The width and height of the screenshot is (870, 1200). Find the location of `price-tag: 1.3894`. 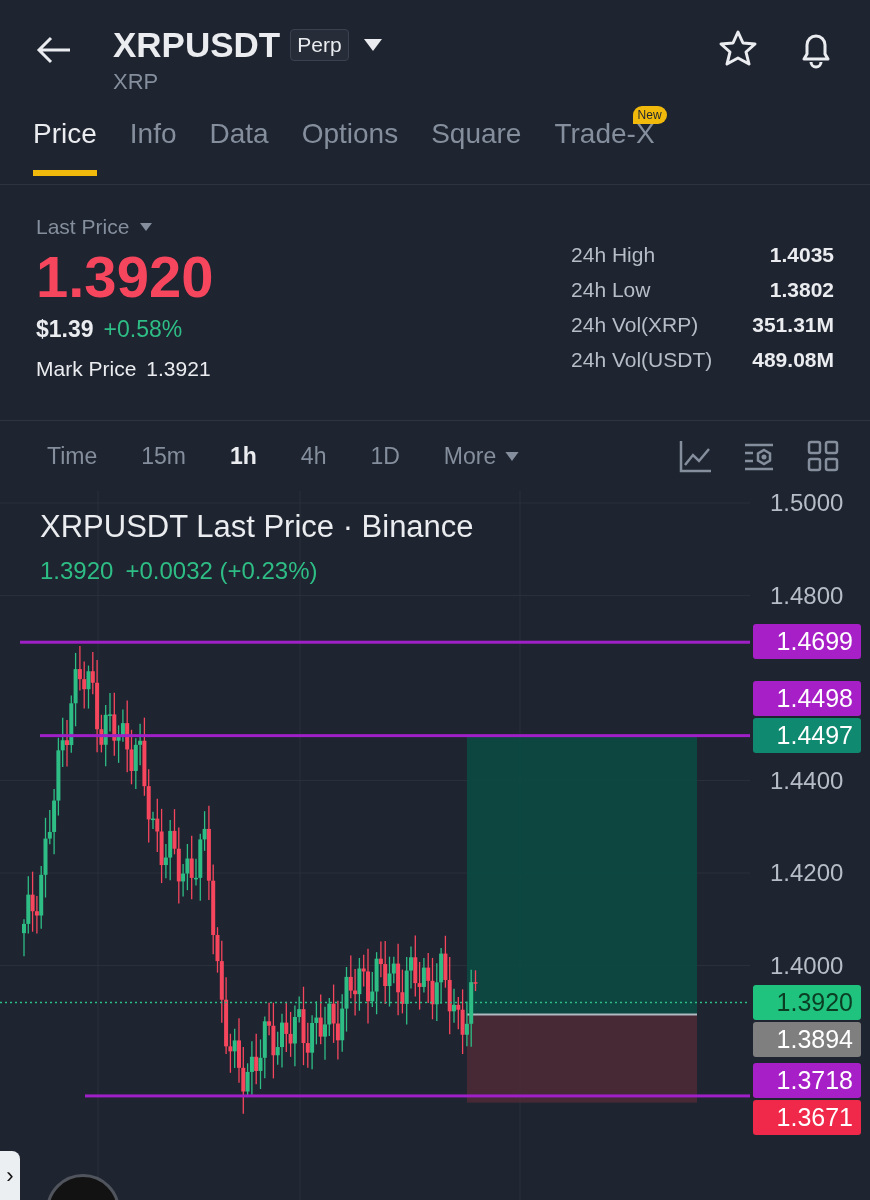

price-tag: 1.3894 is located at coordinates (807, 1039).